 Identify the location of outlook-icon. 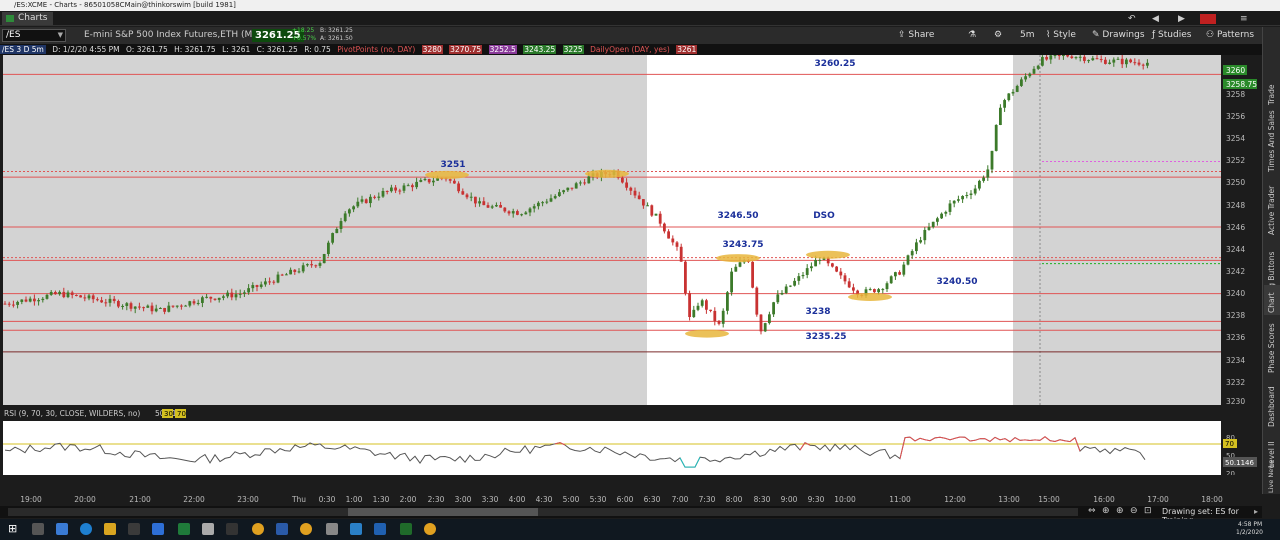
(380, 529).